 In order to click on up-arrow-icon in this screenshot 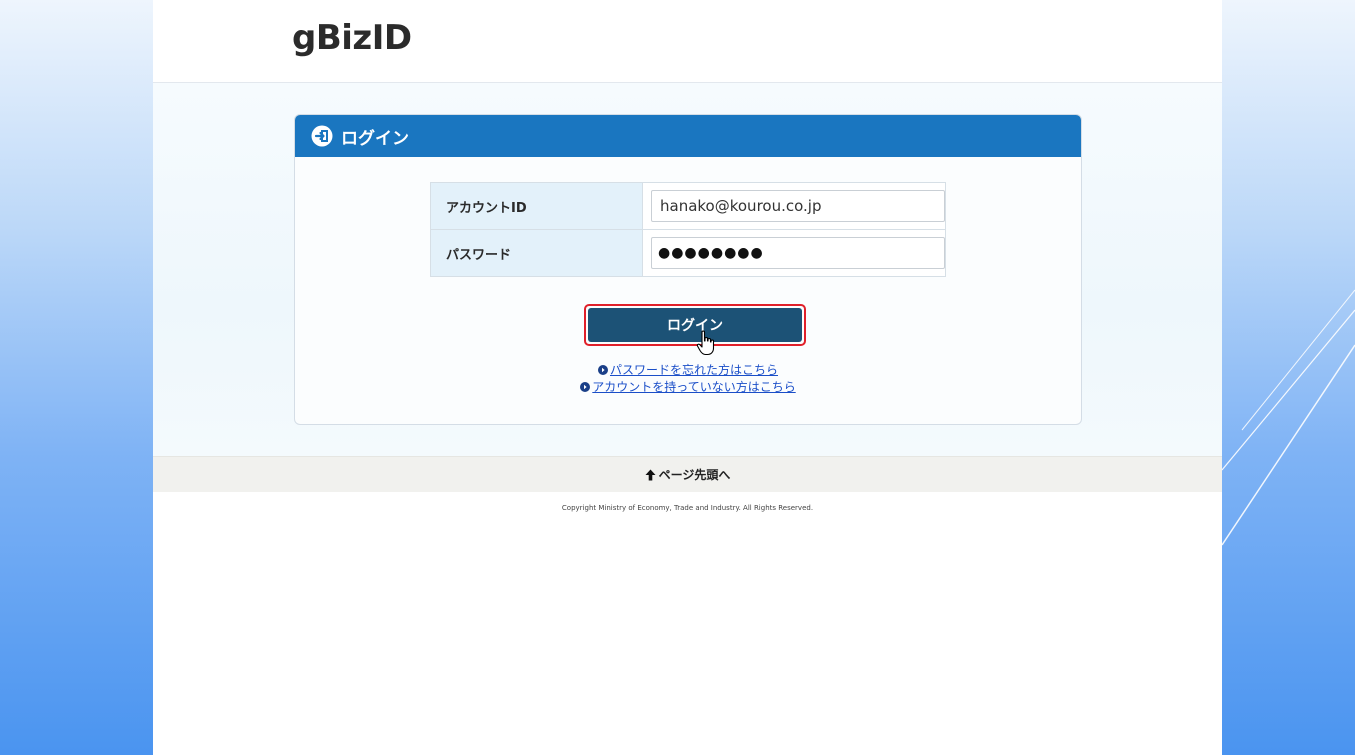, I will do `click(650, 474)`.